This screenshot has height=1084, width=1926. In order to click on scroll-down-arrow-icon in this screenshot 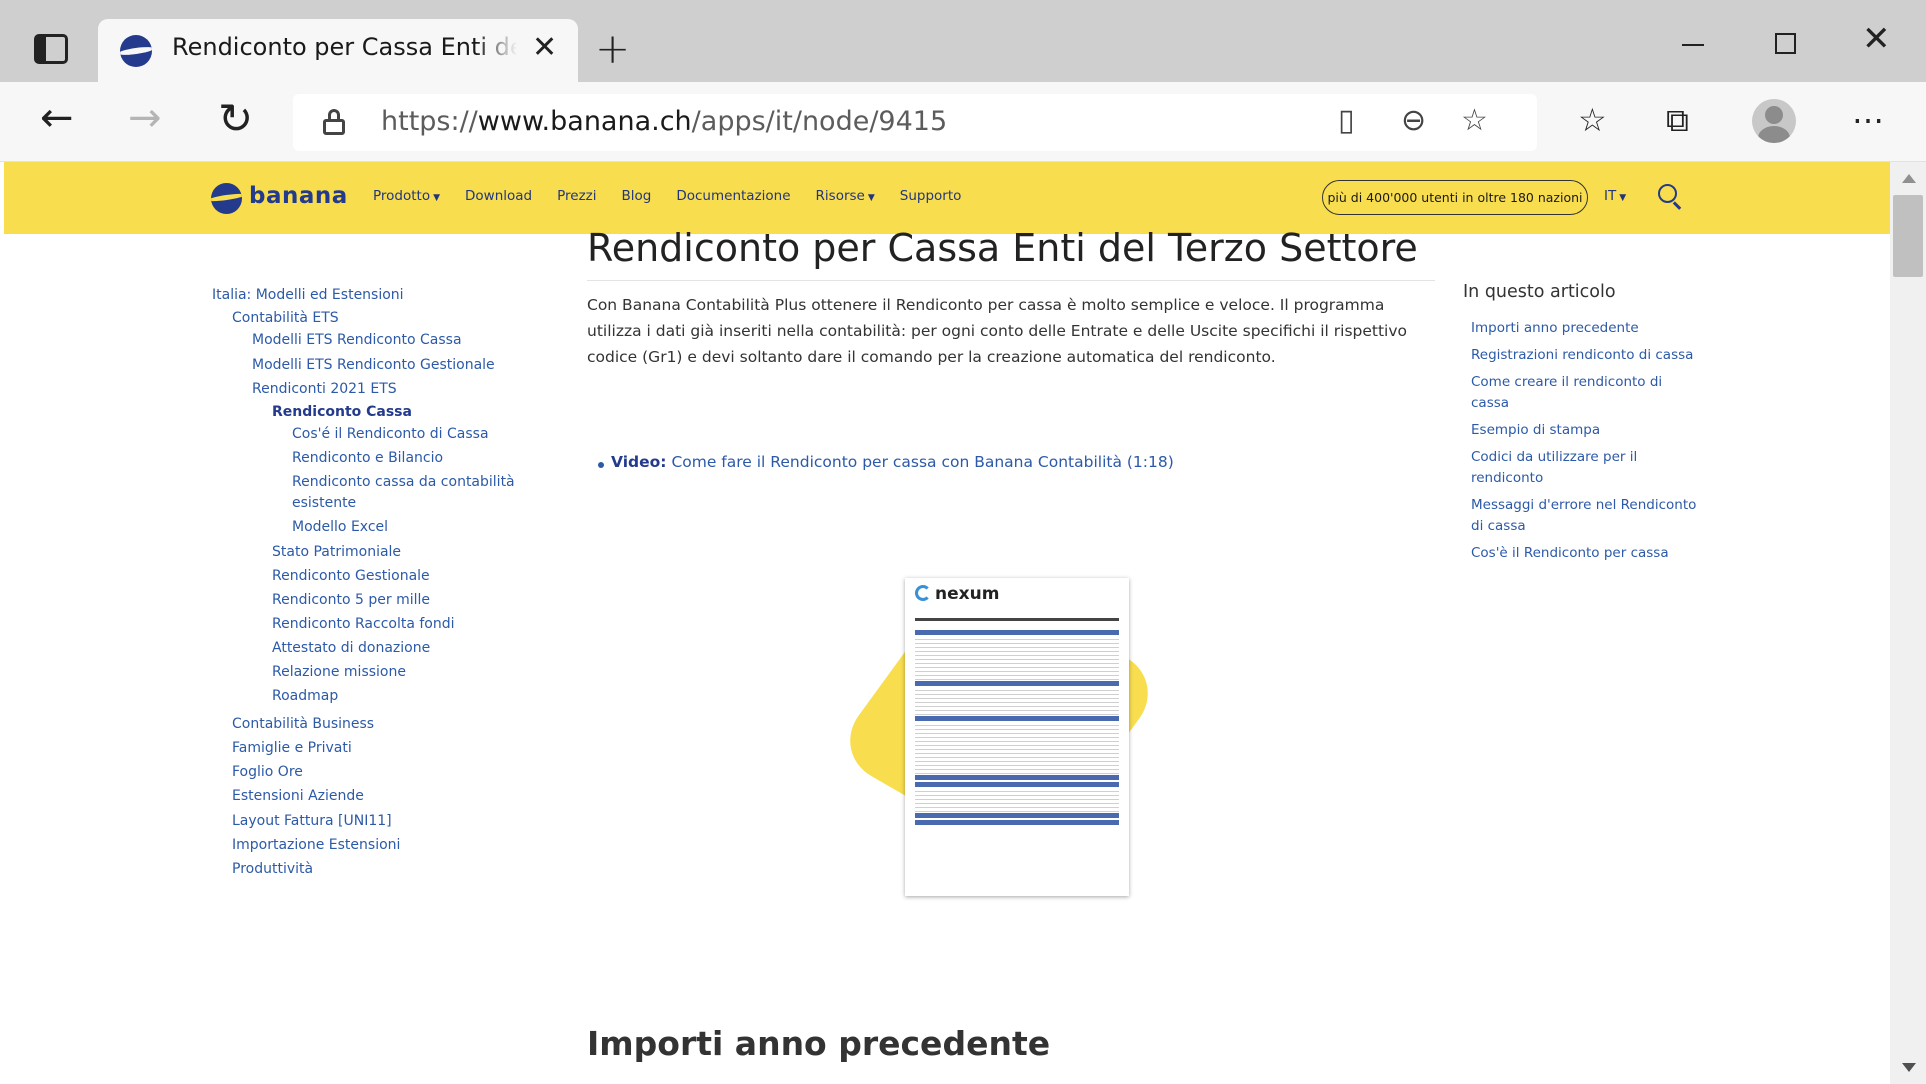, I will do `click(1909, 1067)`.